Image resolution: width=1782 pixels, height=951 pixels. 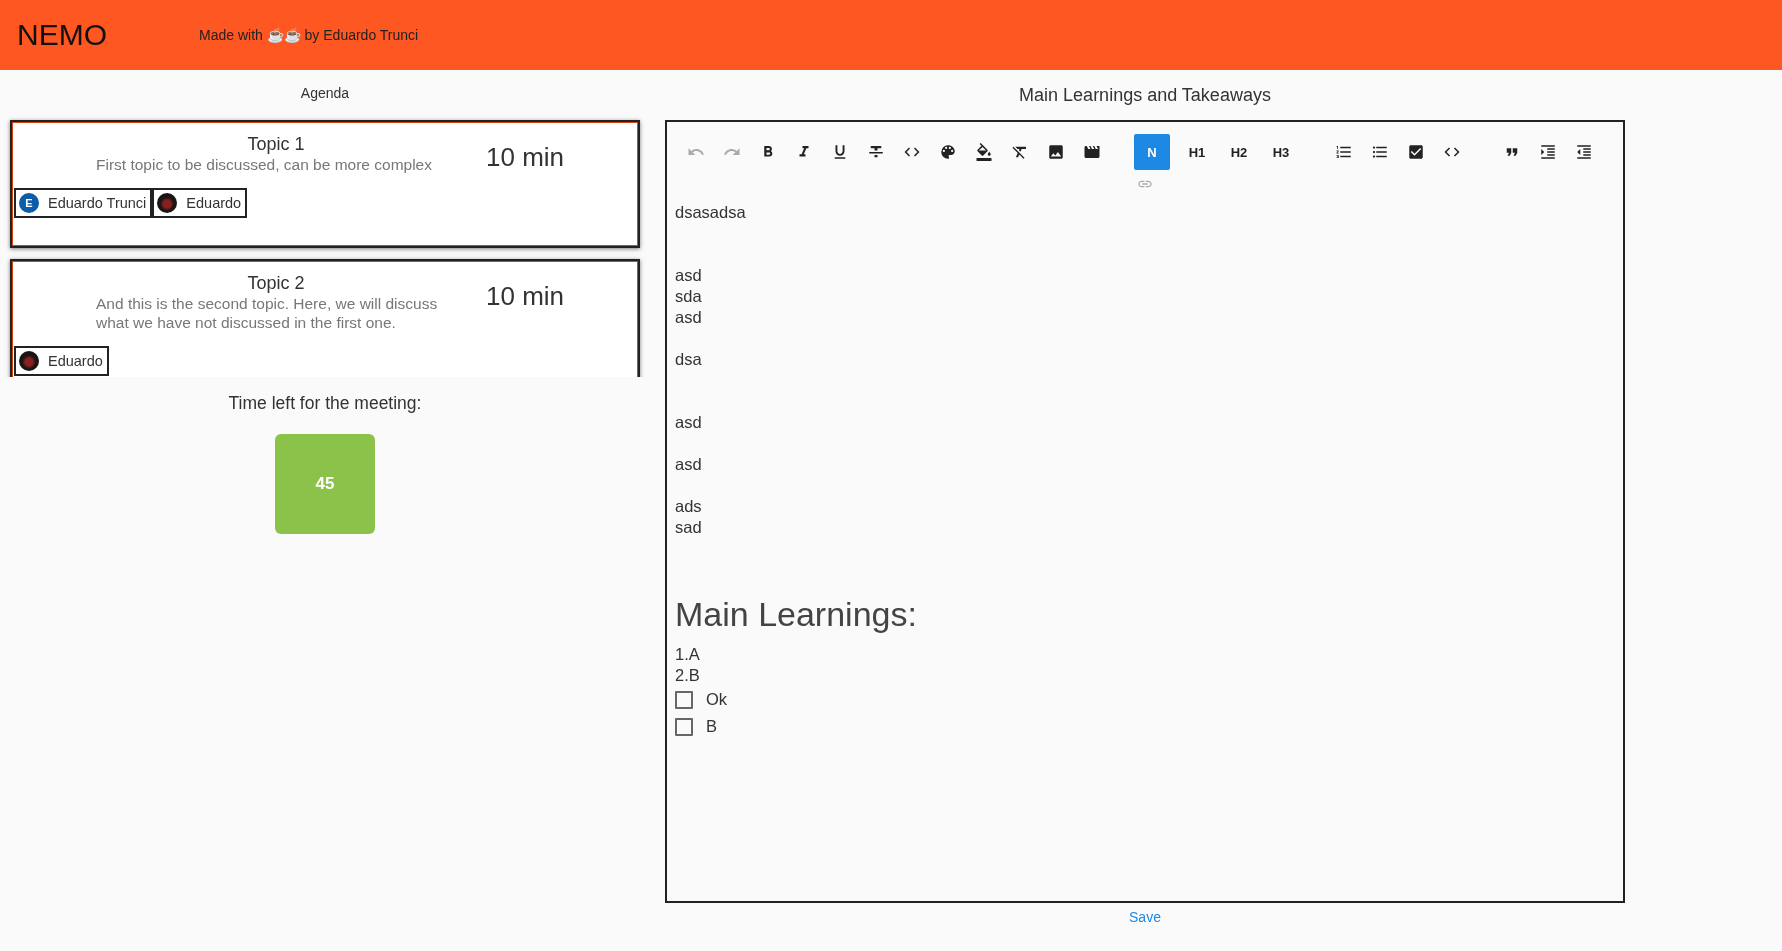 I want to click on heading-button: H1, so click(x=1197, y=152).